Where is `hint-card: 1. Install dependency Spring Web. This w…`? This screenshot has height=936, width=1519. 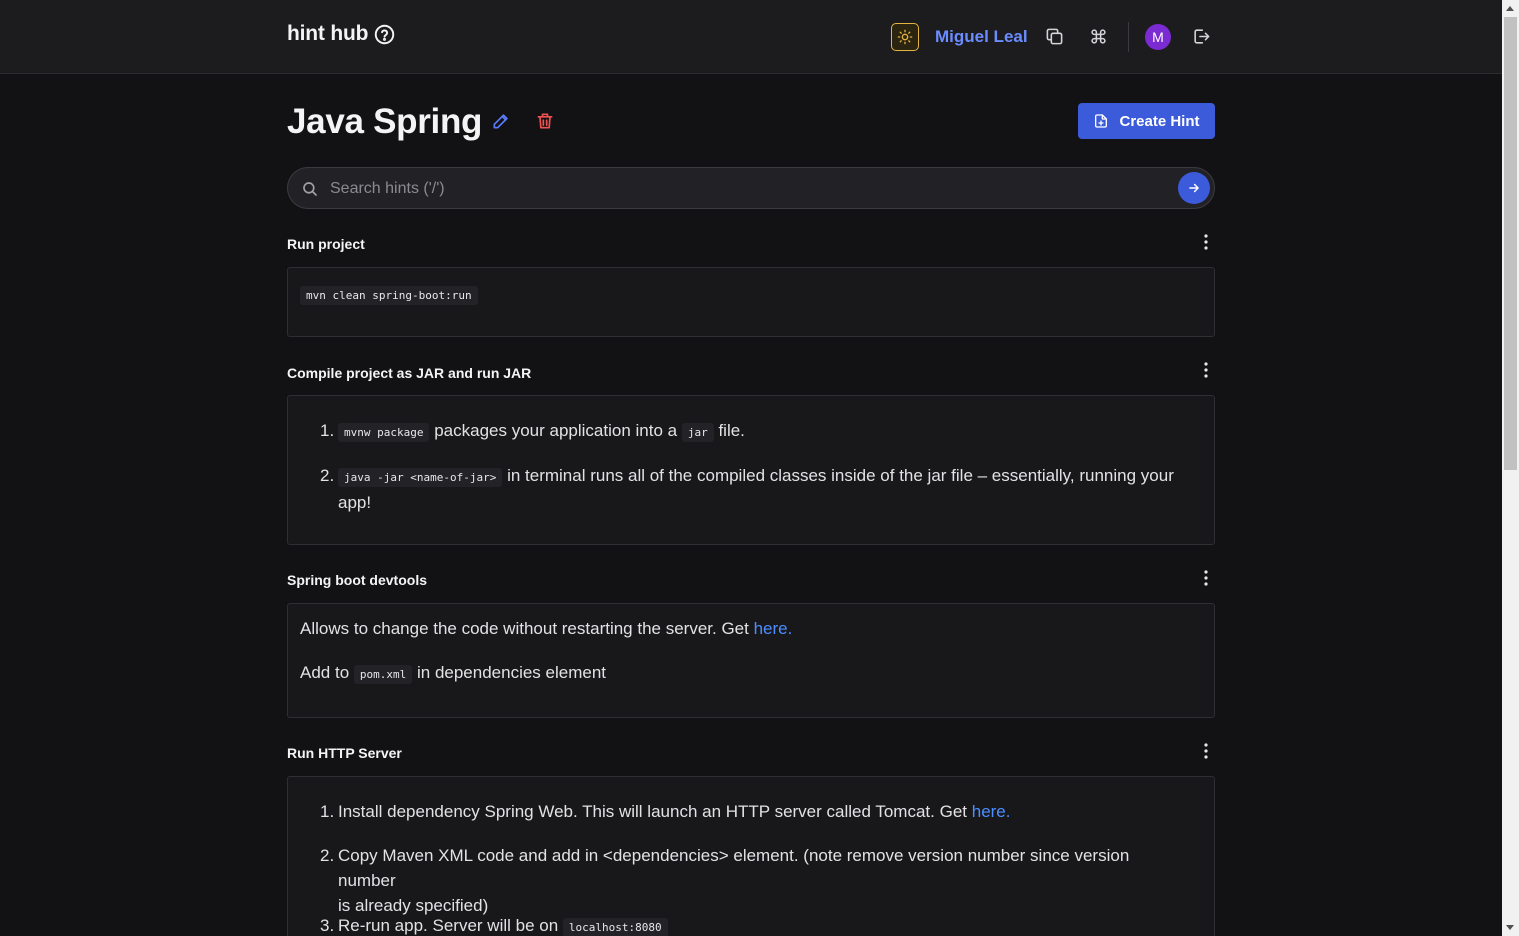
hint-card: 1. Install dependency Spring Web. This w… is located at coordinates (751, 856).